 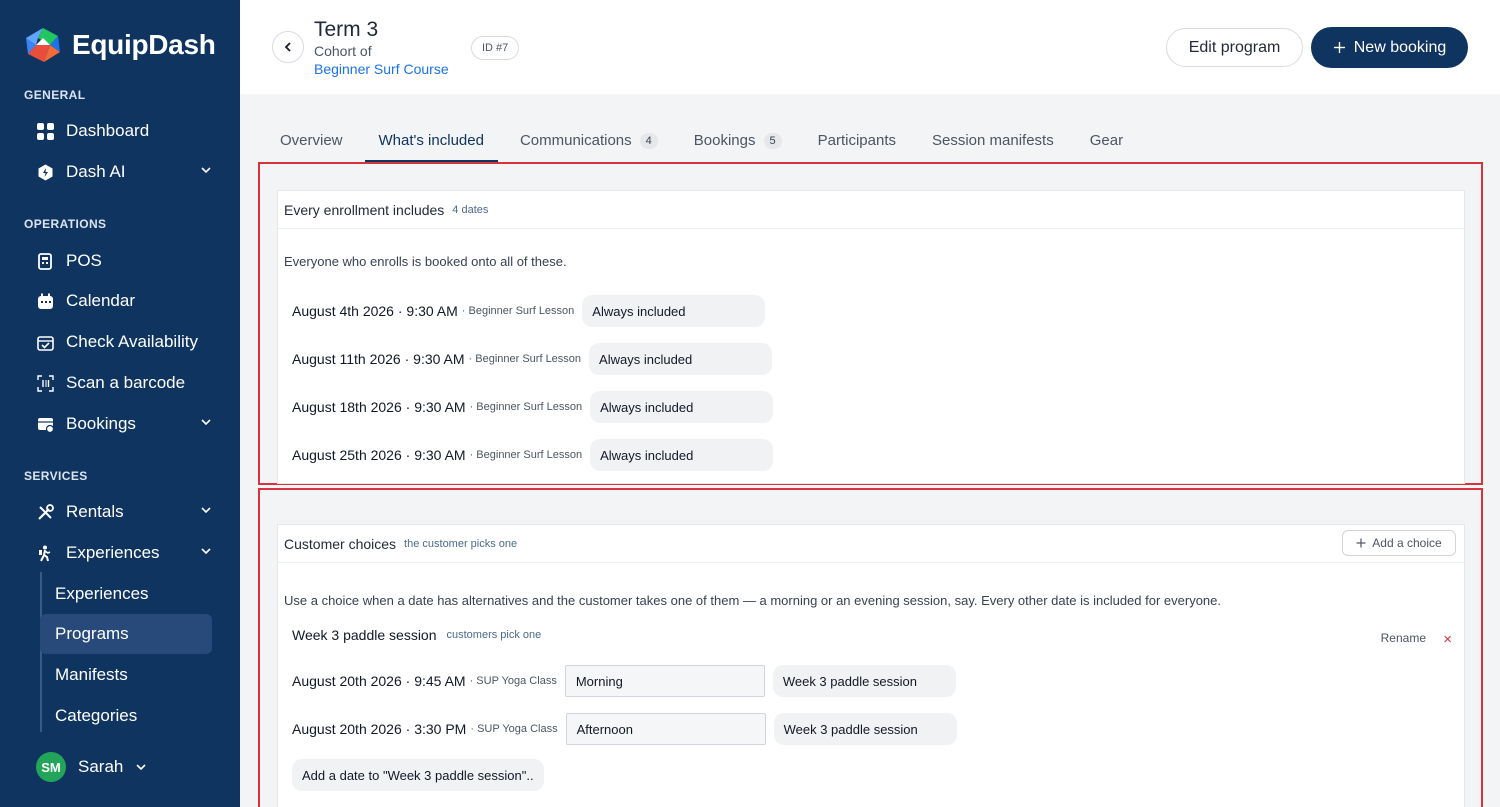 What do you see at coordinates (55, 95) in the screenshot?
I see `section-general: GENERAL` at bounding box center [55, 95].